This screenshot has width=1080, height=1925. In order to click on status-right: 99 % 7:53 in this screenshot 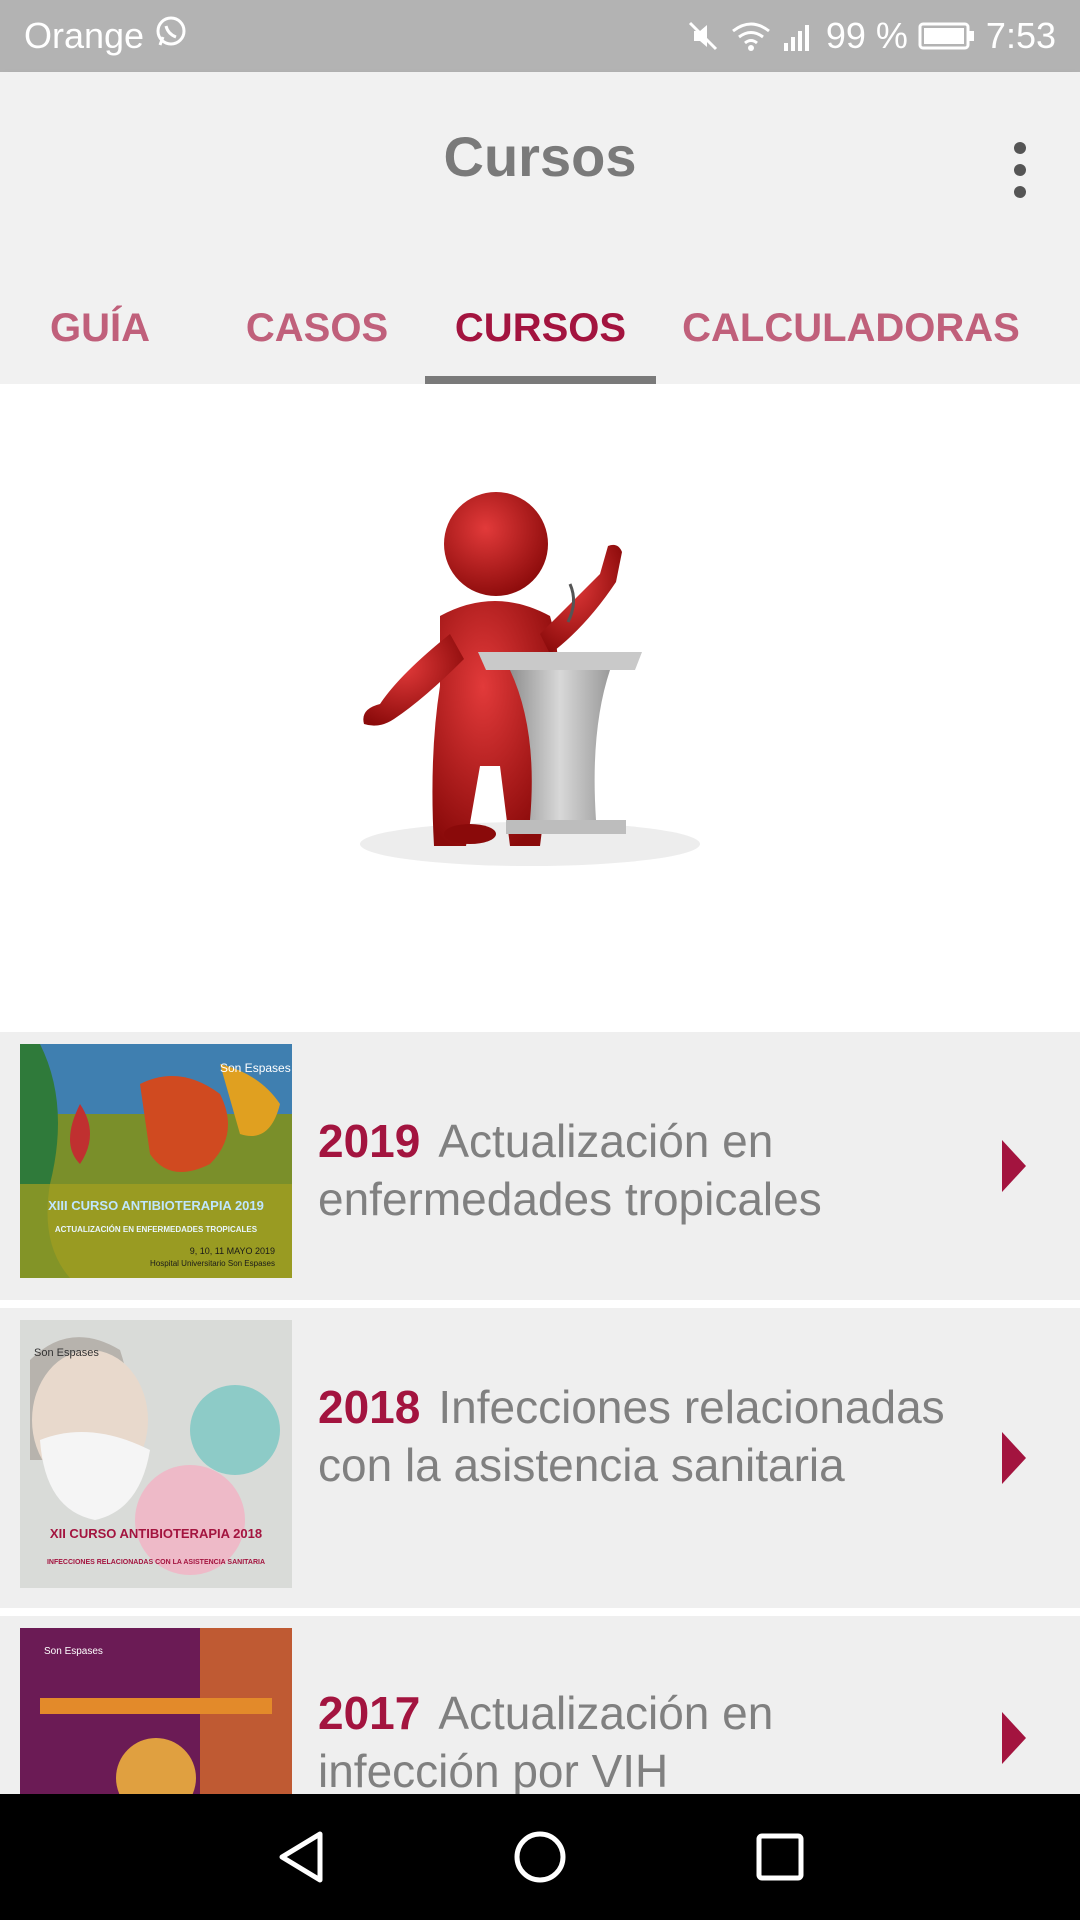, I will do `click(871, 36)`.